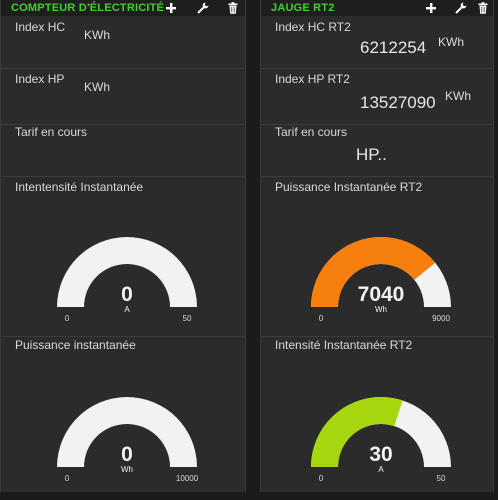  What do you see at coordinates (381, 279) in the screenshot?
I see `power-rt2-gauge: 7040Wh 0 9000` at bounding box center [381, 279].